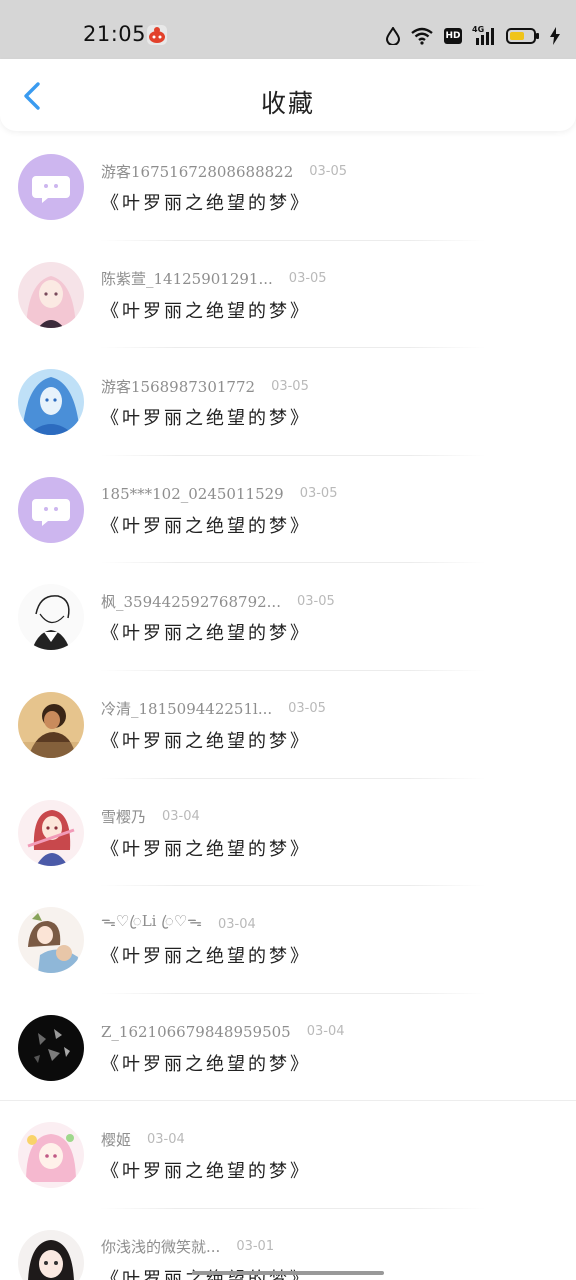 This screenshot has width=576, height=1280. What do you see at coordinates (115, 34) in the screenshot?
I see `status-time: 21:05` at bounding box center [115, 34].